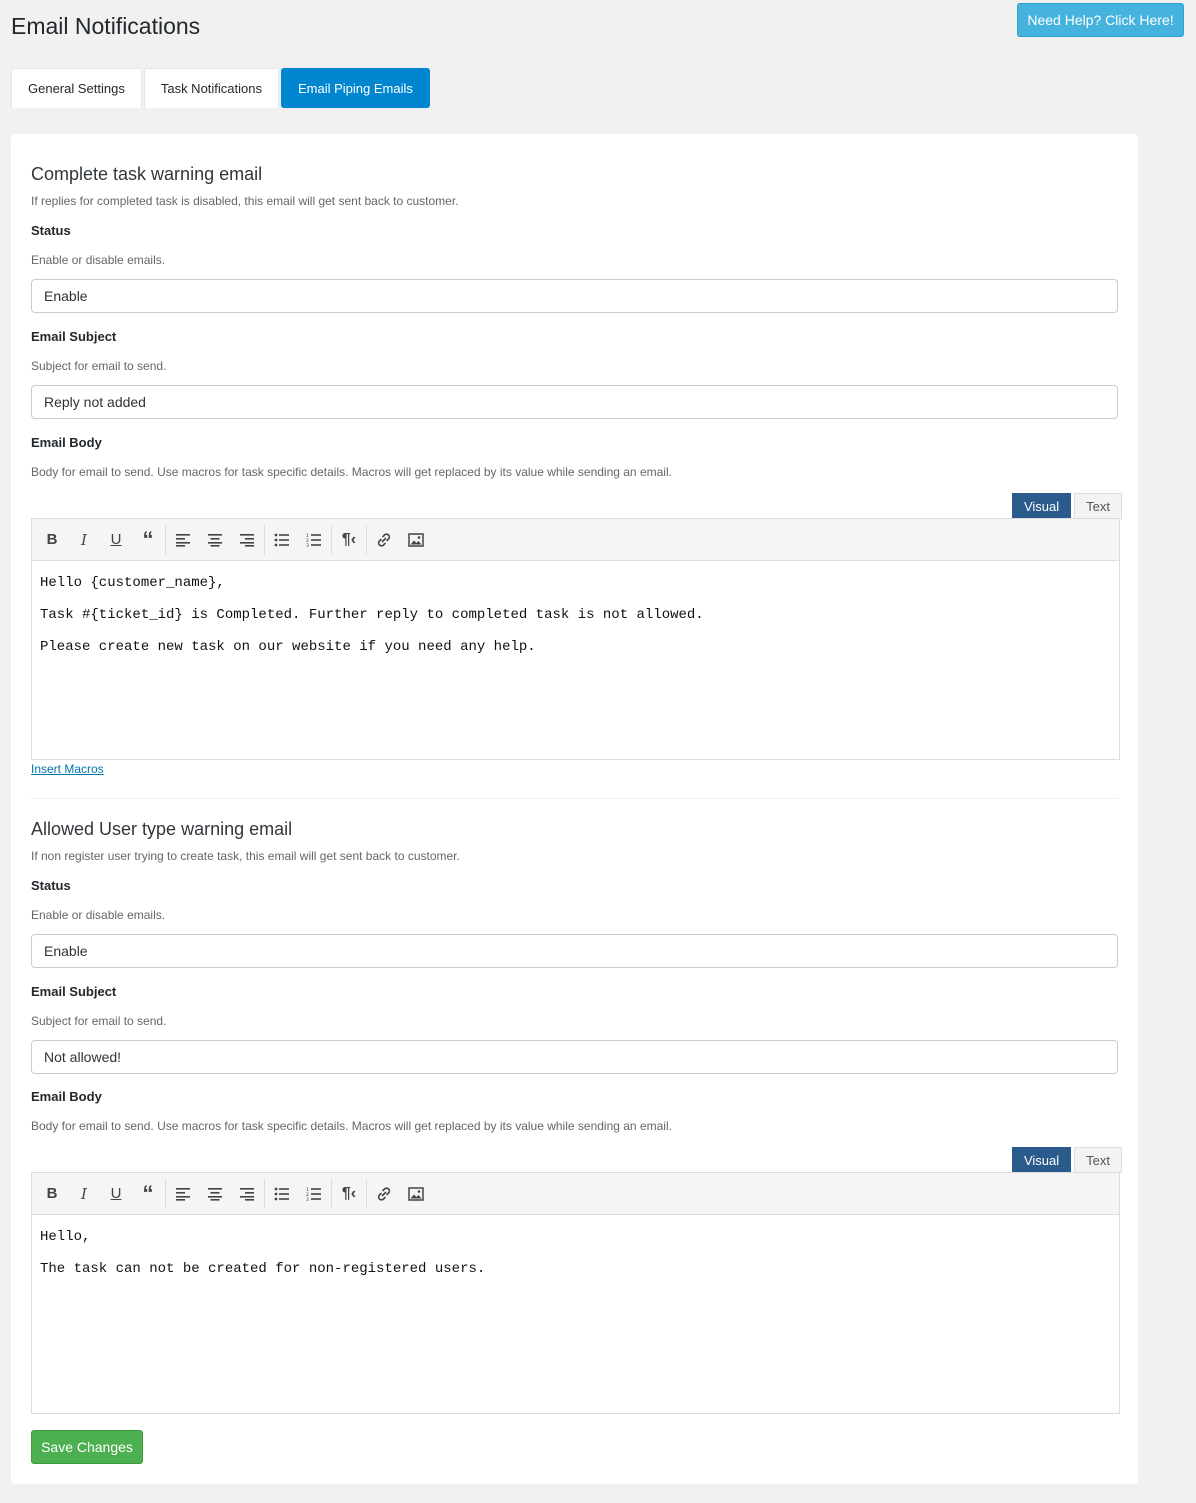 The width and height of the screenshot is (1196, 1503). Describe the element at coordinates (355, 88) in the screenshot. I see `tab-email-piping-emails: Email Piping Emails` at that location.